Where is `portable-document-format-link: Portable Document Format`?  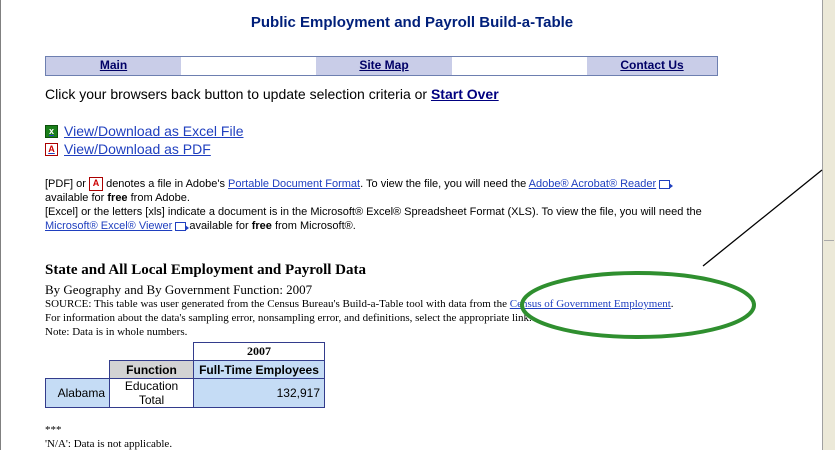
portable-document-format-link: Portable Document Format is located at coordinates (294, 184).